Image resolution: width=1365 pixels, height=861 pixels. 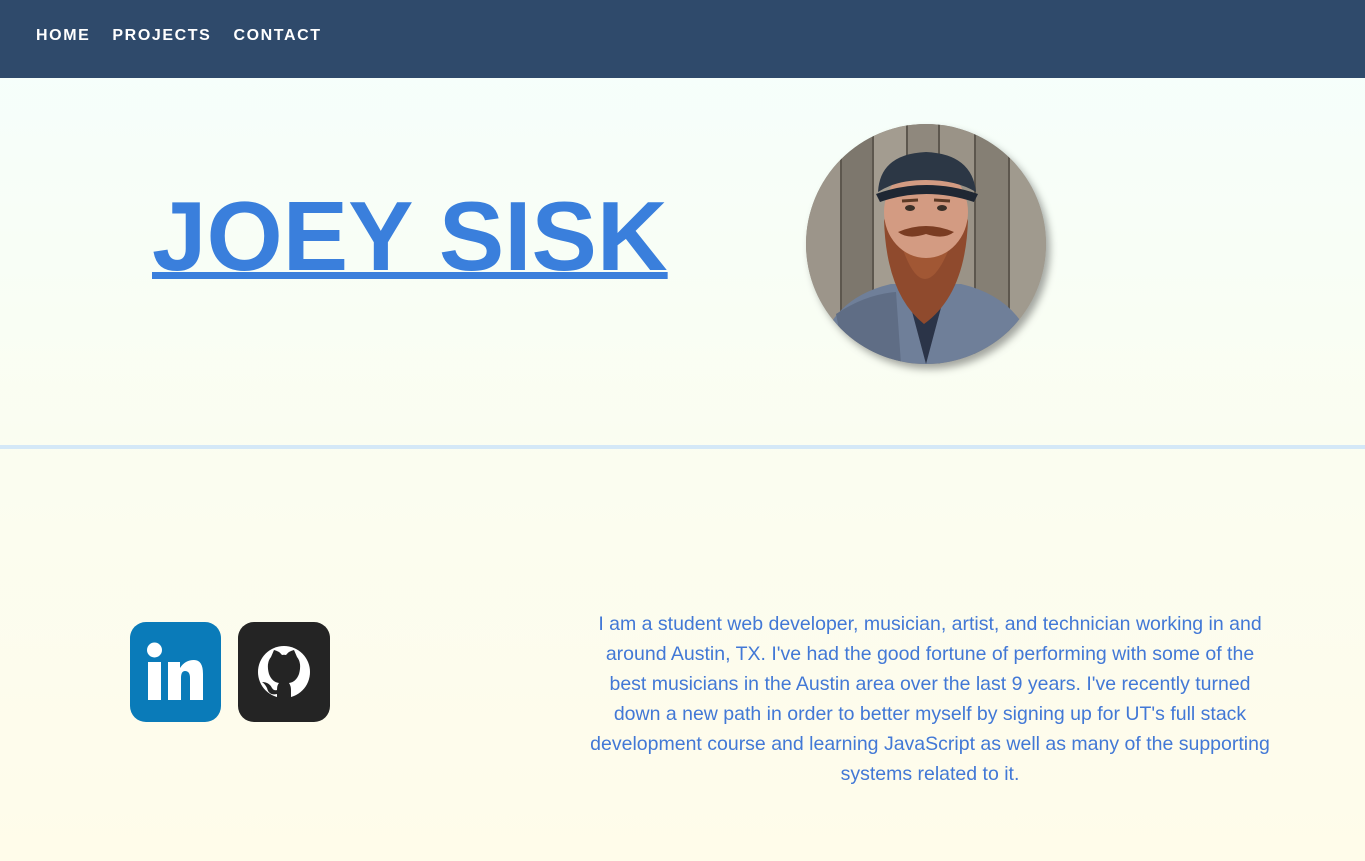 I want to click on nav-links: HOME PROJECTS CONTACT, so click(x=190, y=36).